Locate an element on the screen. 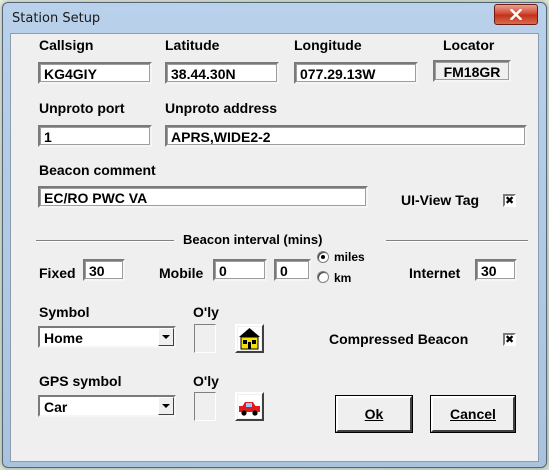  km-label: km is located at coordinates (343, 278).